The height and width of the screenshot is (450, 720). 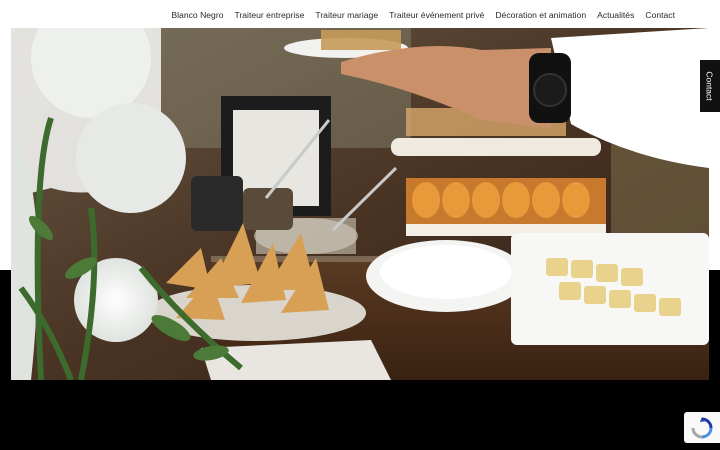 What do you see at coordinates (436, 15) in the screenshot?
I see `nav-item-traiteur-evenement-prive: Traiteur événement privé` at bounding box center [436, 15].